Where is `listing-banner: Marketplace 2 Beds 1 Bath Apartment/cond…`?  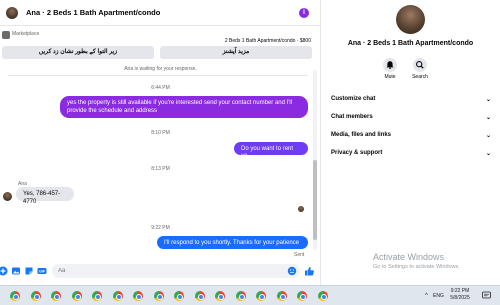 listing-banner: Marketplace 2 Beds 1 Bath Apartment/cond… is located at coordinates (160, 36).